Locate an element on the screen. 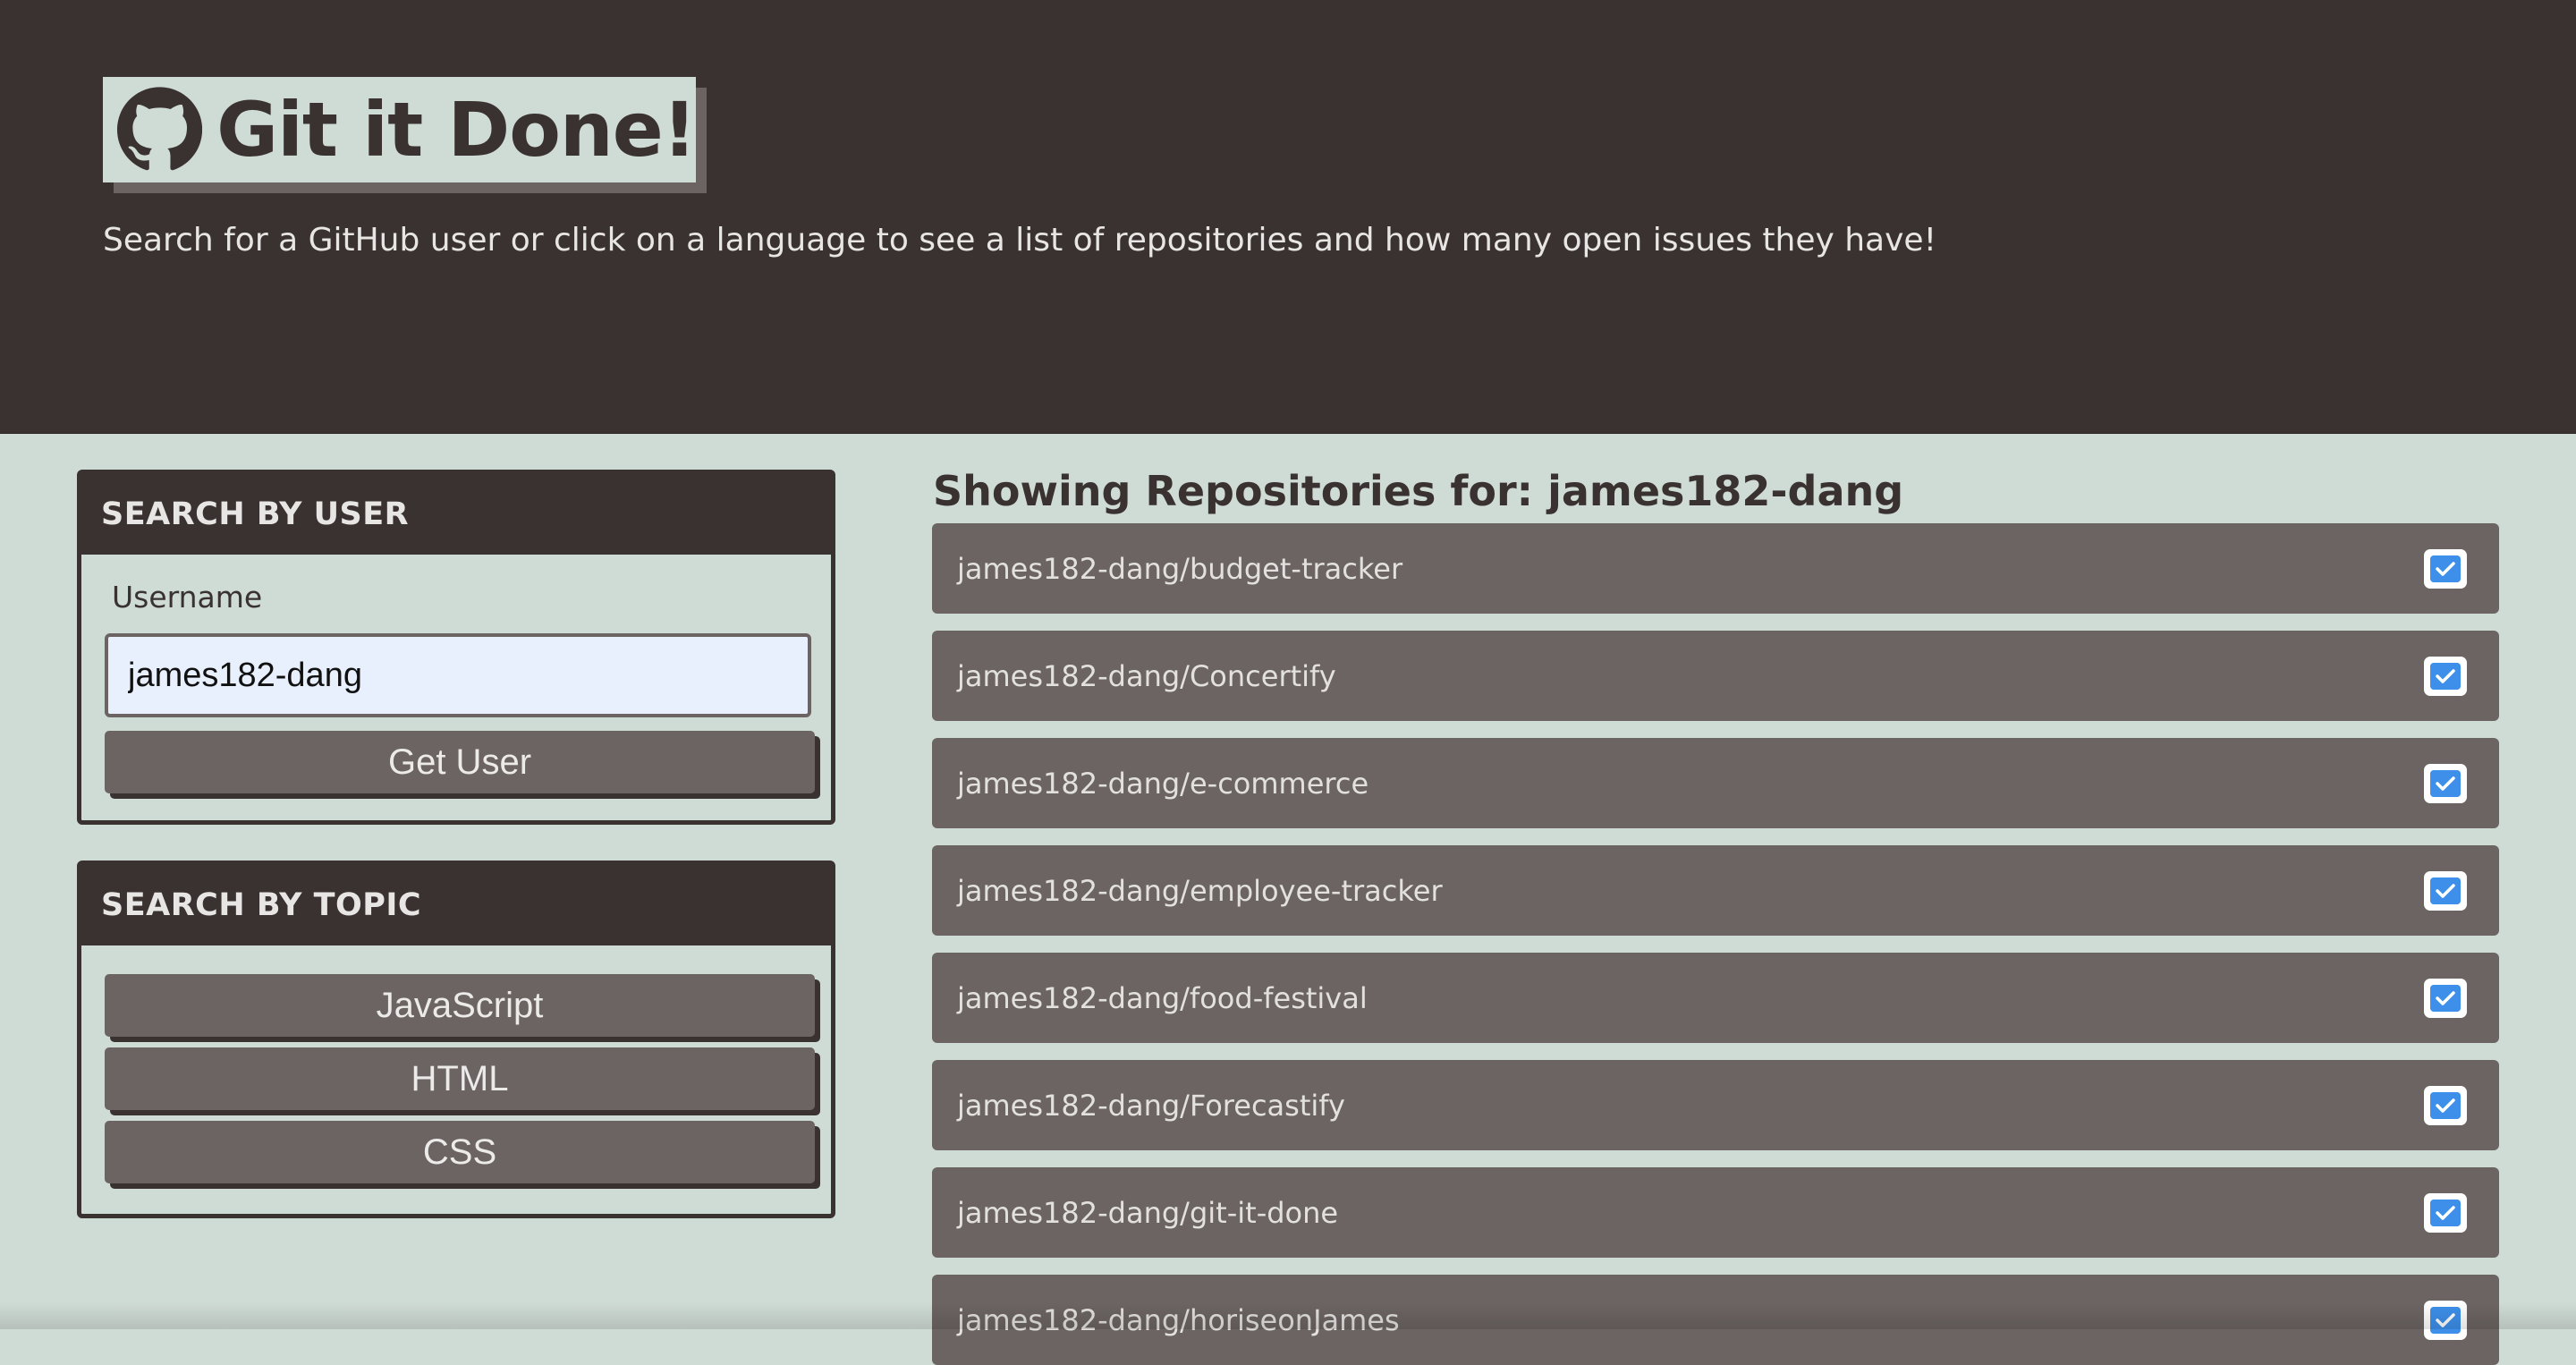 The height and width of the screenshot is (1365, 2576). repo-item: james182-dang/Forecastify is located at coordinates (1715, 1105).